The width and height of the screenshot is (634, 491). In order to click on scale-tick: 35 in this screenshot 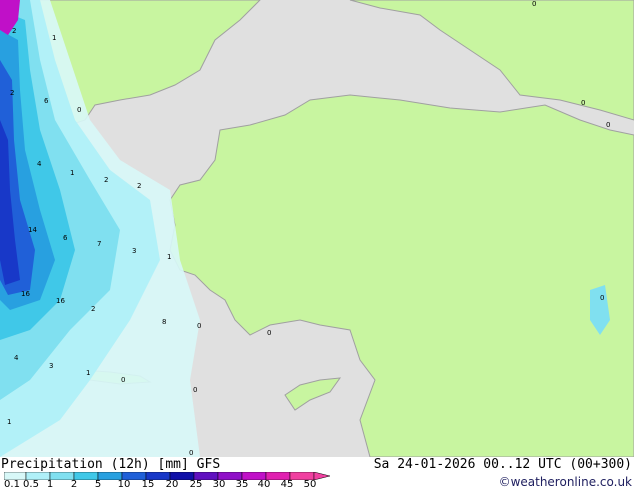, I will do `click(242, 484)`.